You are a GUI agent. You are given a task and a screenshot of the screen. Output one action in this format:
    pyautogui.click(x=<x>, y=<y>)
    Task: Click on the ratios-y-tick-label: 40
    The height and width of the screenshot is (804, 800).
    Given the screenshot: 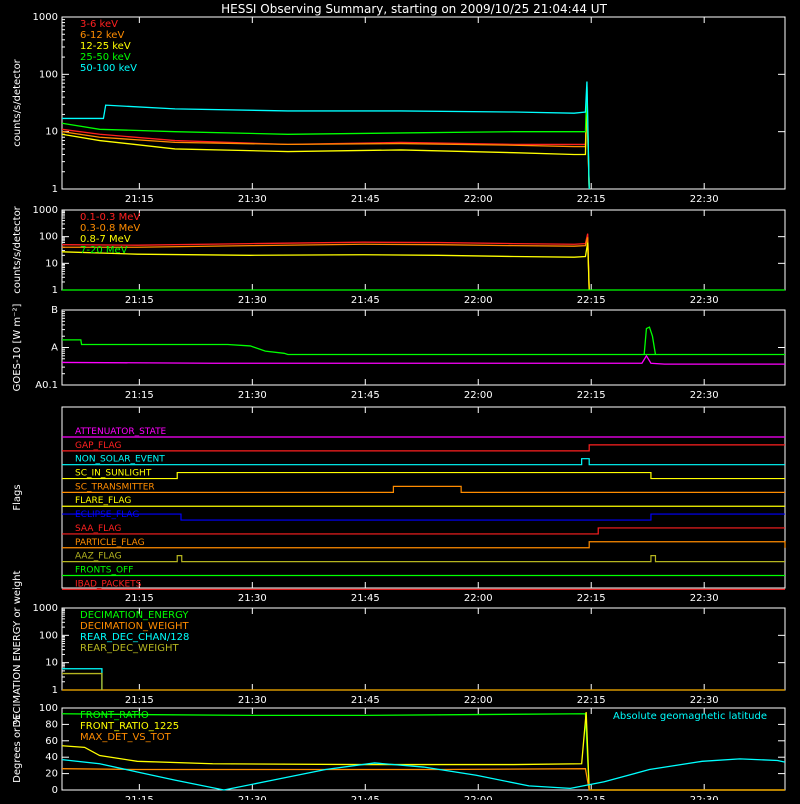 What is the action you would take?
    pyautogui.click(x=51, y=757)
    